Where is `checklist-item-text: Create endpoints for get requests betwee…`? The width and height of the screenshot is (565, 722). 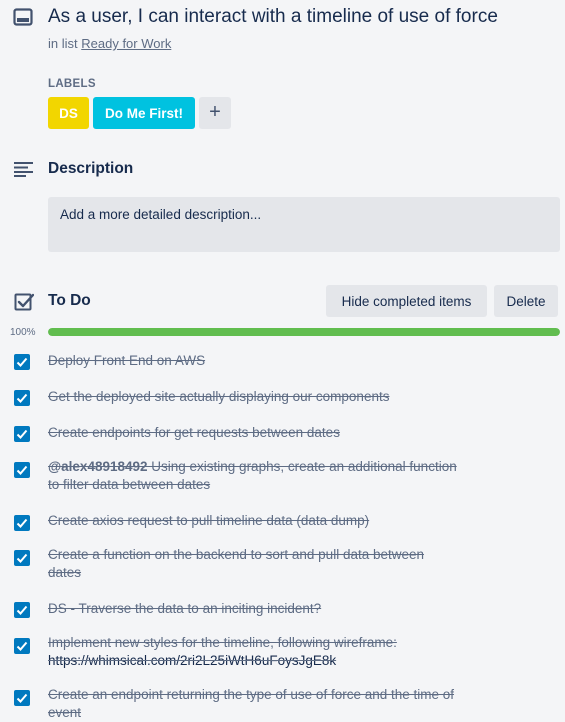 checklist-item-text: Create endpoints for get requests betwee… is located at coordinates (268, 433).